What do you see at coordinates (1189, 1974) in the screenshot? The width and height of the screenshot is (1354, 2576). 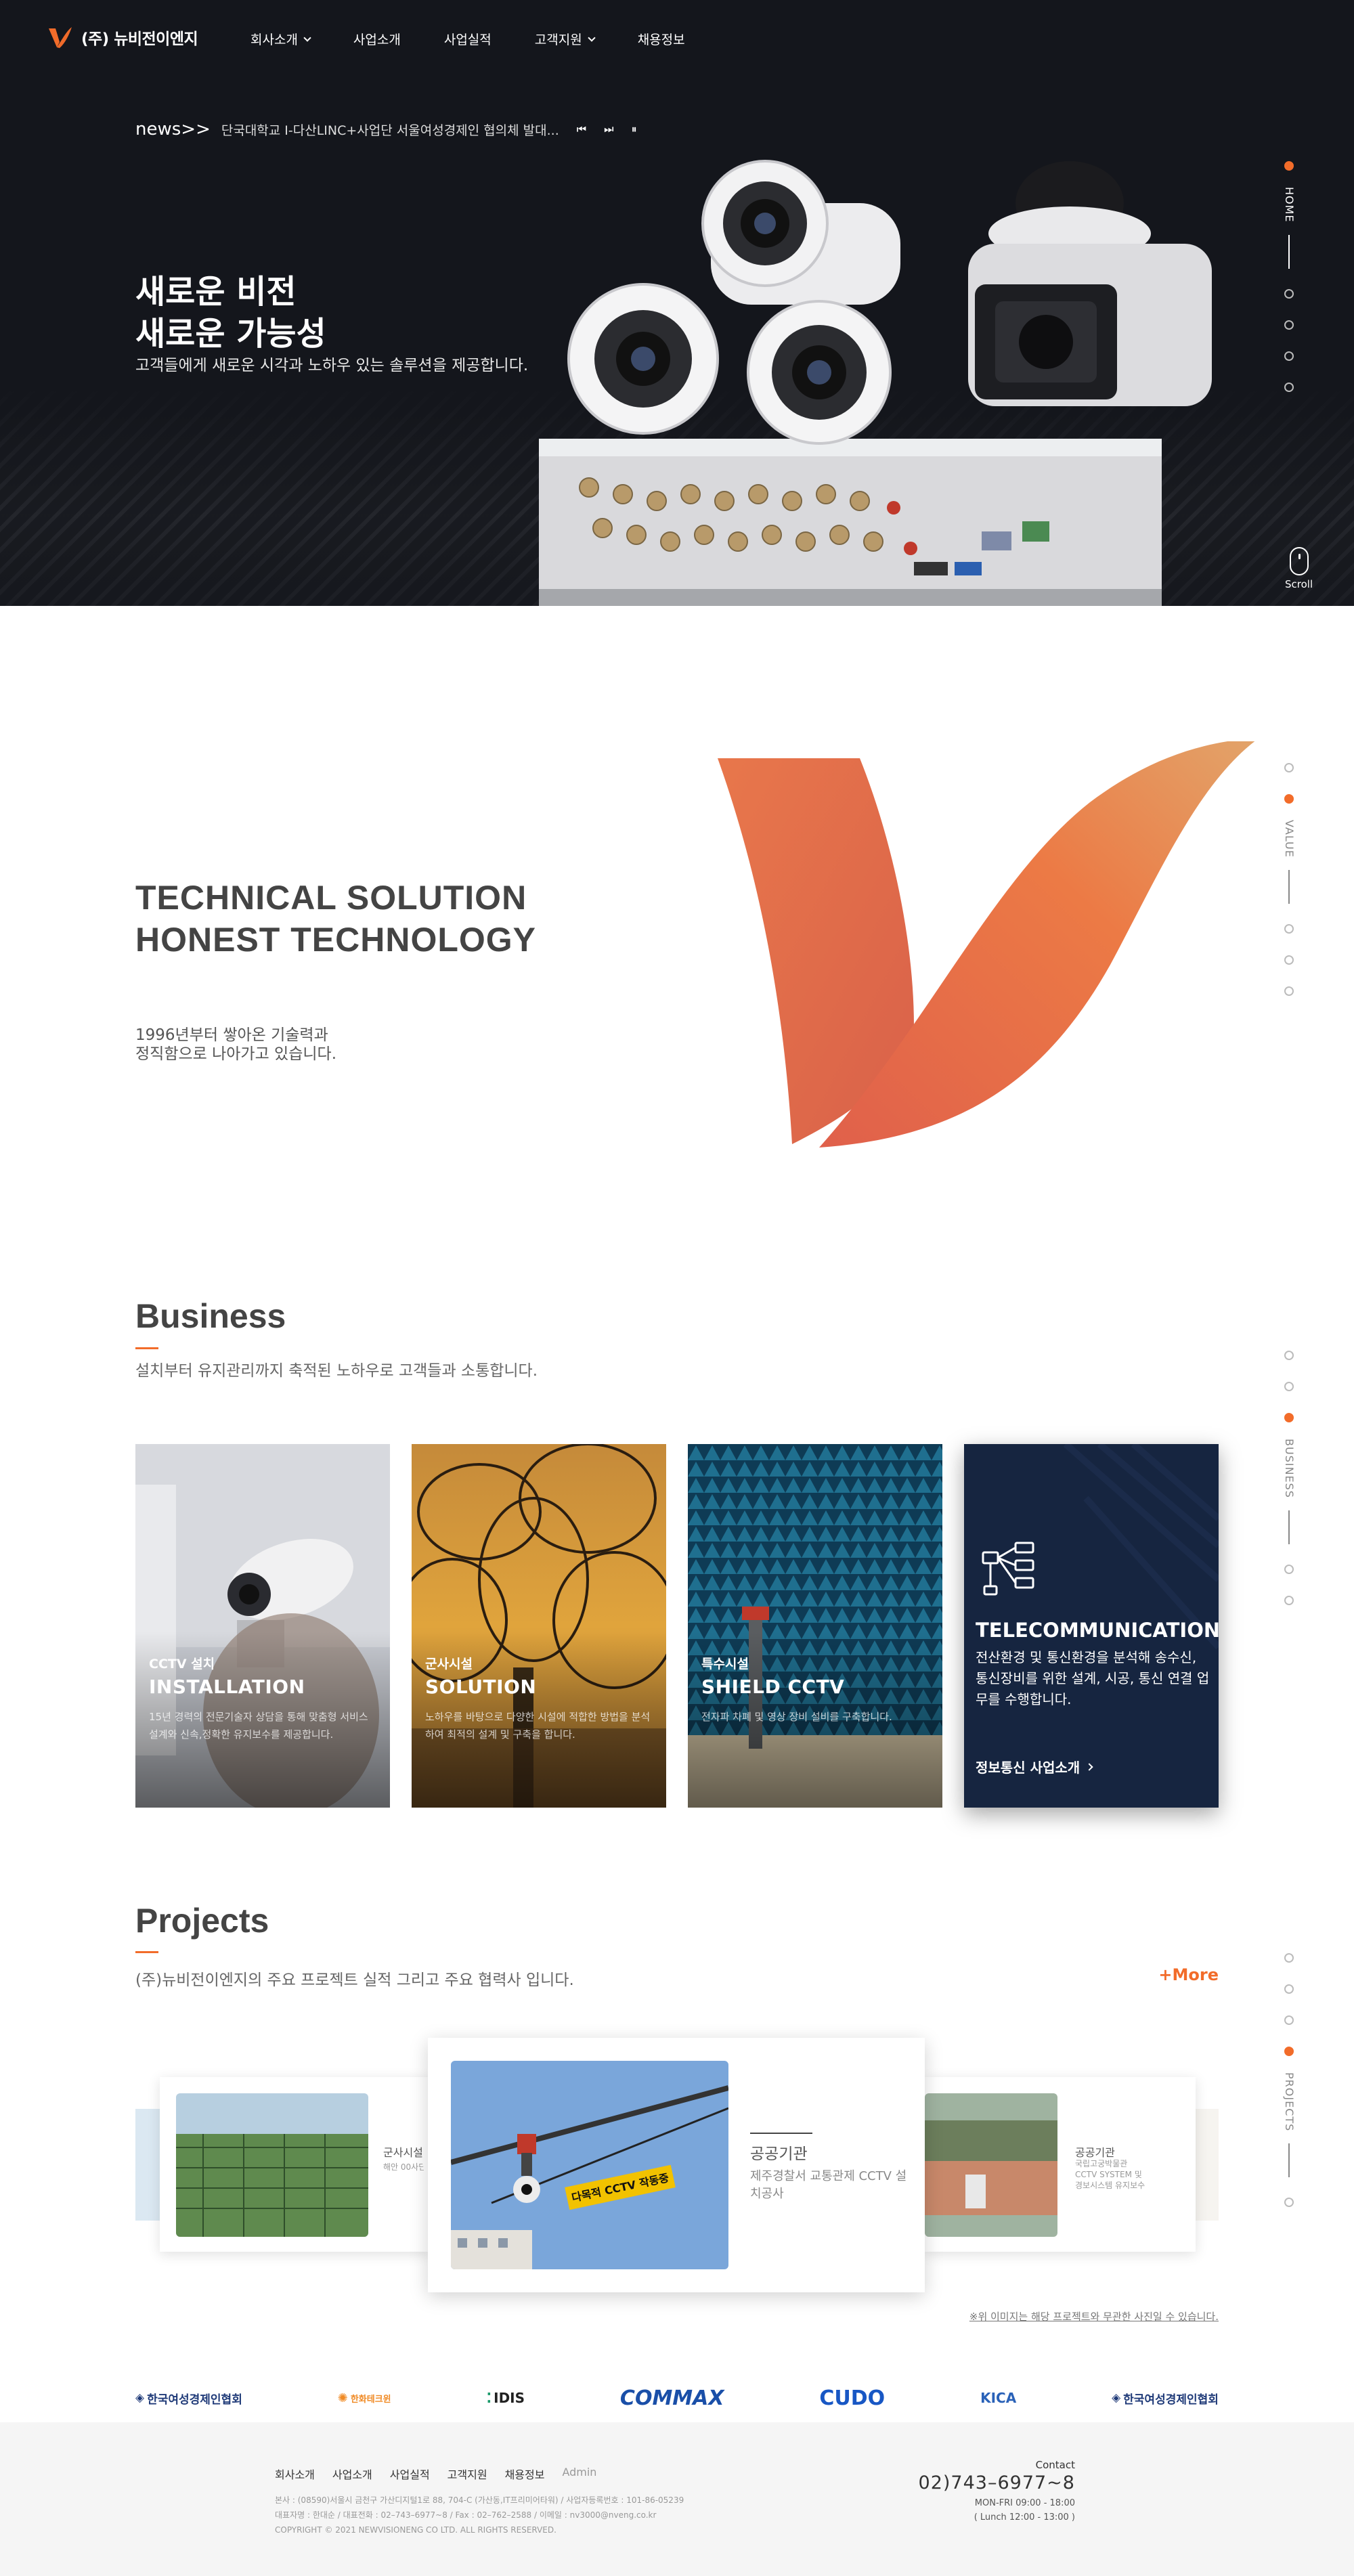 I see `projects-more-link: +More` at bounding box center [1189, 1974].